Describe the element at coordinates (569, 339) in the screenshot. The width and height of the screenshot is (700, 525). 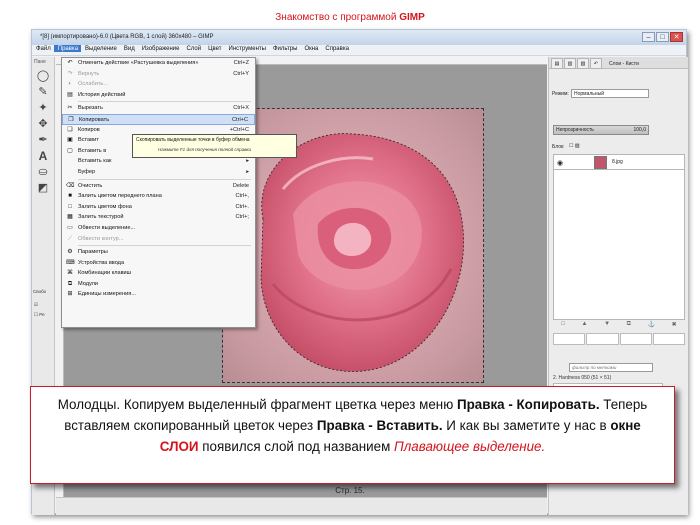
I see `brushes-tab` at that location.